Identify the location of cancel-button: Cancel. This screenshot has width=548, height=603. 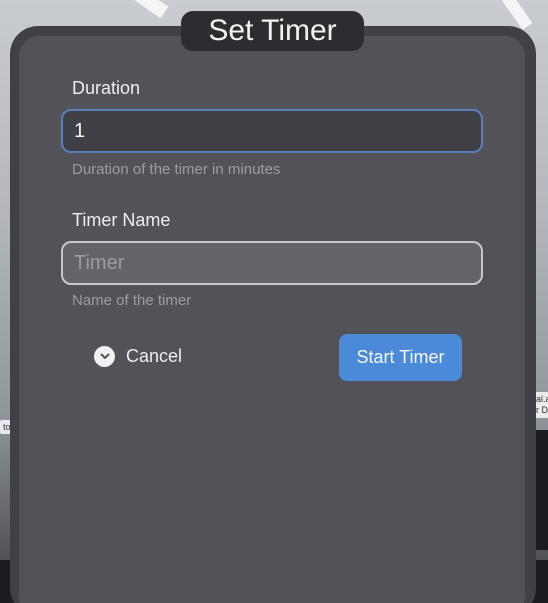
(138, 356).